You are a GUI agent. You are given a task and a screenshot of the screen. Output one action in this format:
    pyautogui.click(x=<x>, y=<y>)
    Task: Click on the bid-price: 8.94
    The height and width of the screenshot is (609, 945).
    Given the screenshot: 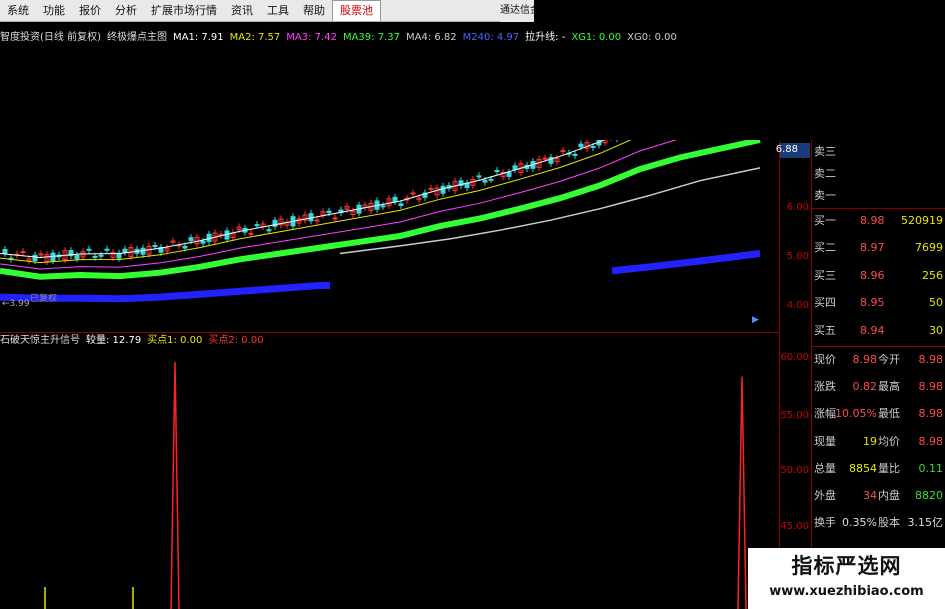 What is the action you would take?
    pyautogui.click(x=872, y=330)
    